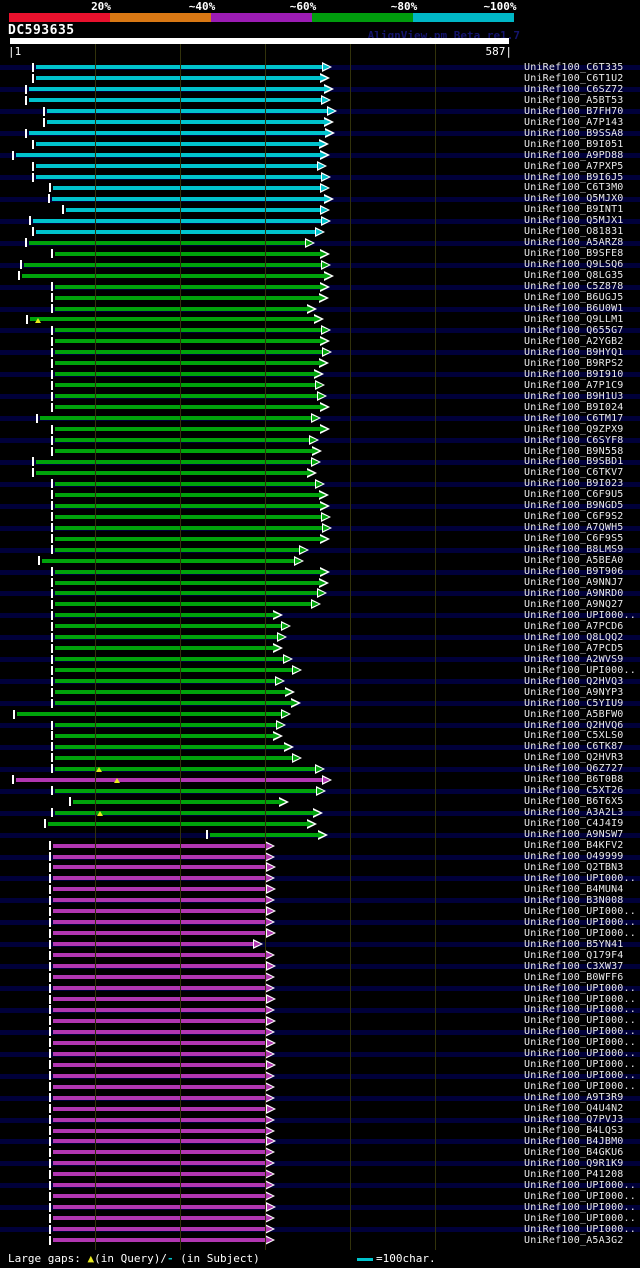 This screenshot has height=1268, width=640. Describe the element at coordinates (582, 659) in the screenshot. I see `row-label: UniRef100_A2WVS9` at that location.